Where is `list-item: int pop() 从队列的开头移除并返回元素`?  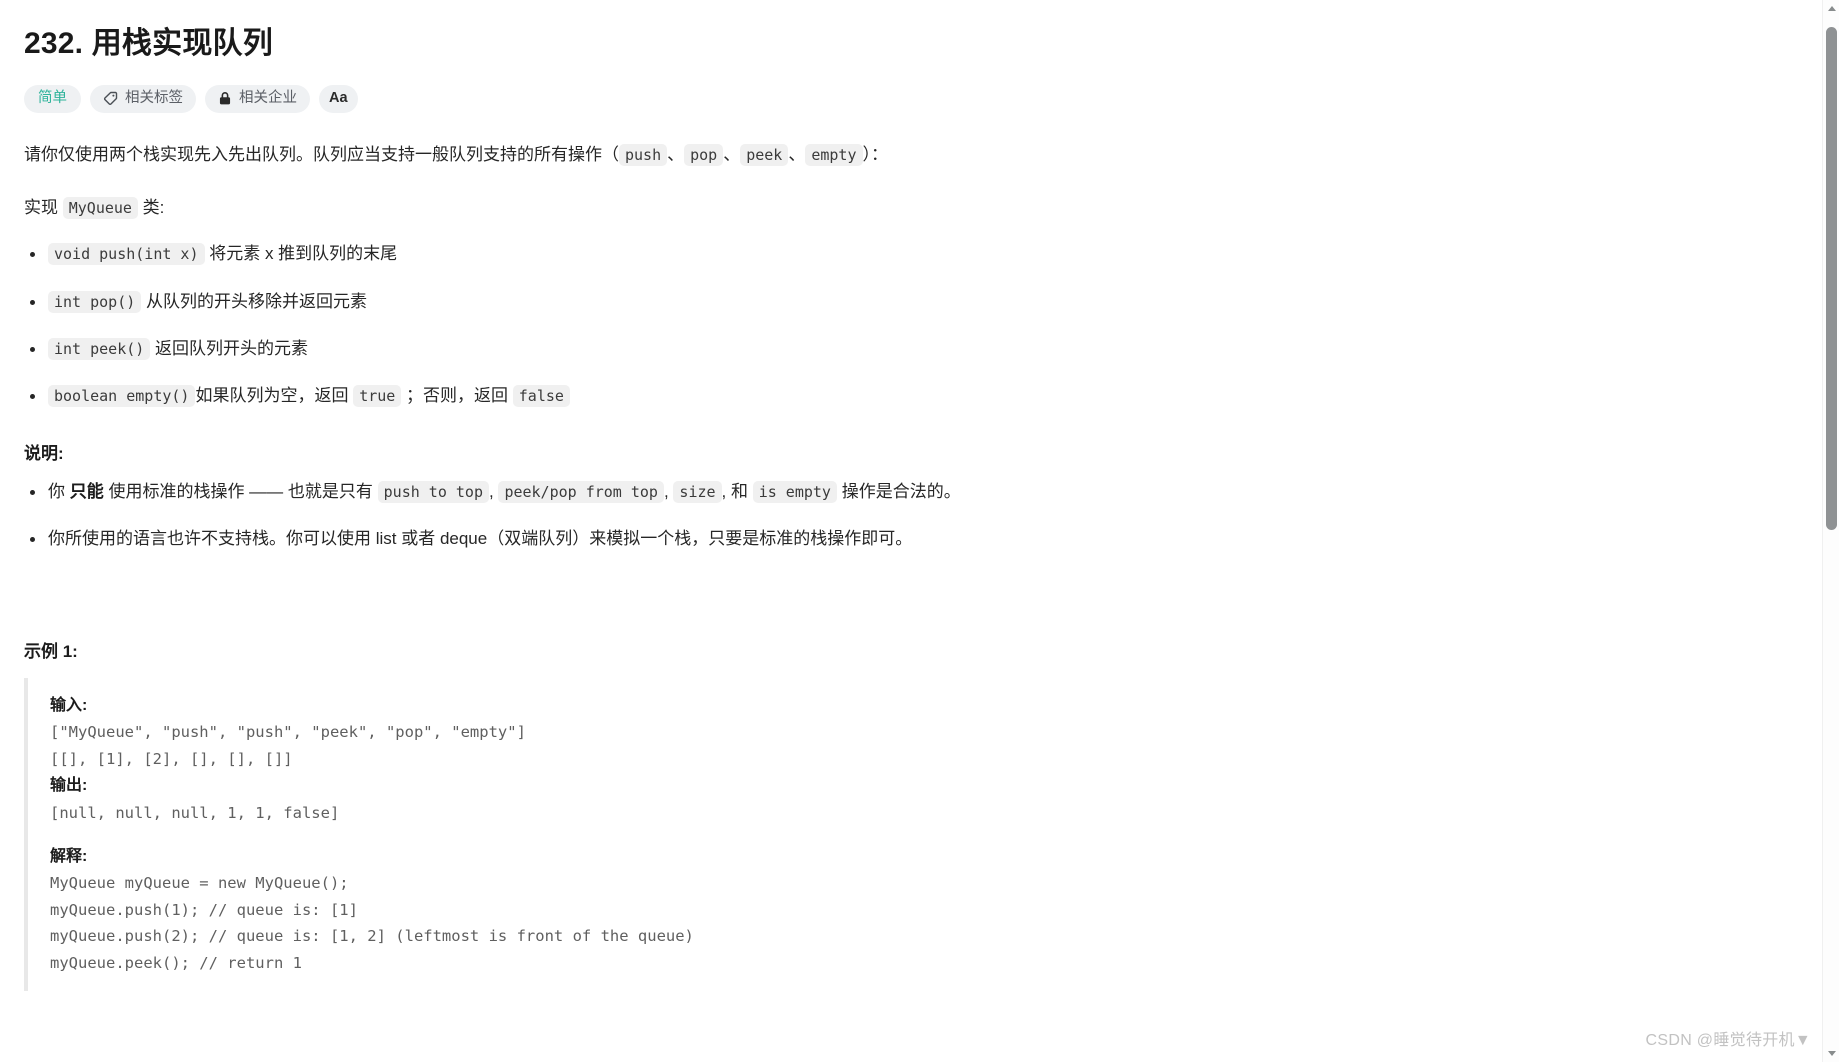
list-item: int pop() 从队列的开头移除并返回元素 is located at coordinates (910, 301).